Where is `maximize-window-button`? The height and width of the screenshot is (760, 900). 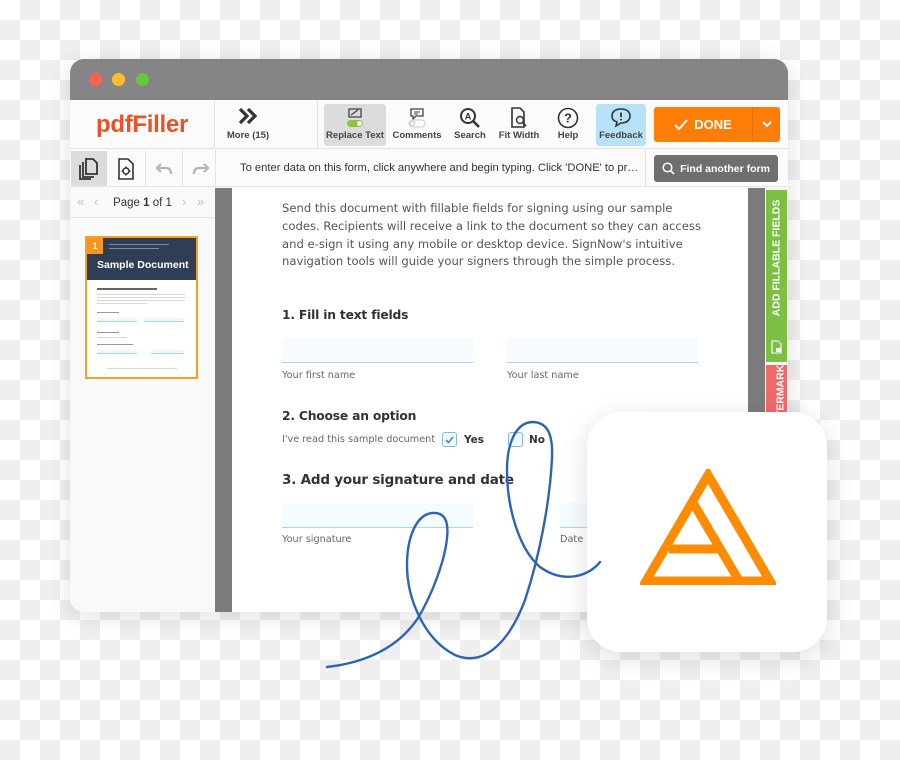
maximize-window-button is located at coordinates (142, 79).